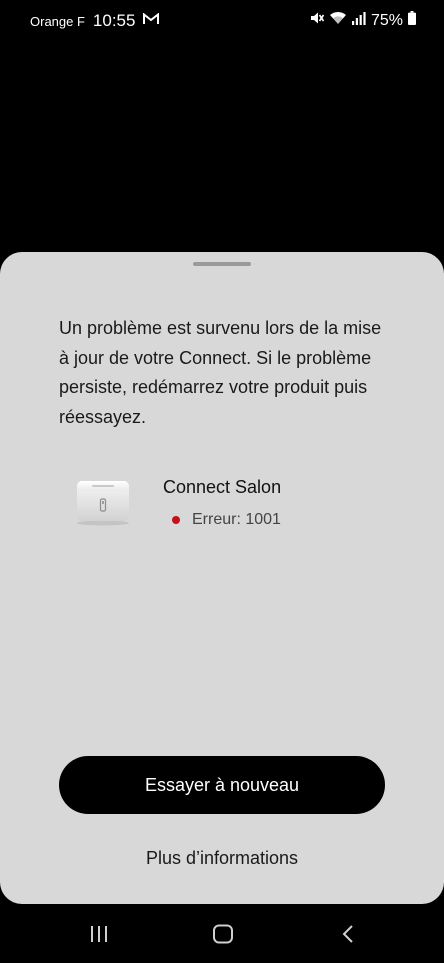  I want to click on device-name: Connect Salon, so click(222, 487).